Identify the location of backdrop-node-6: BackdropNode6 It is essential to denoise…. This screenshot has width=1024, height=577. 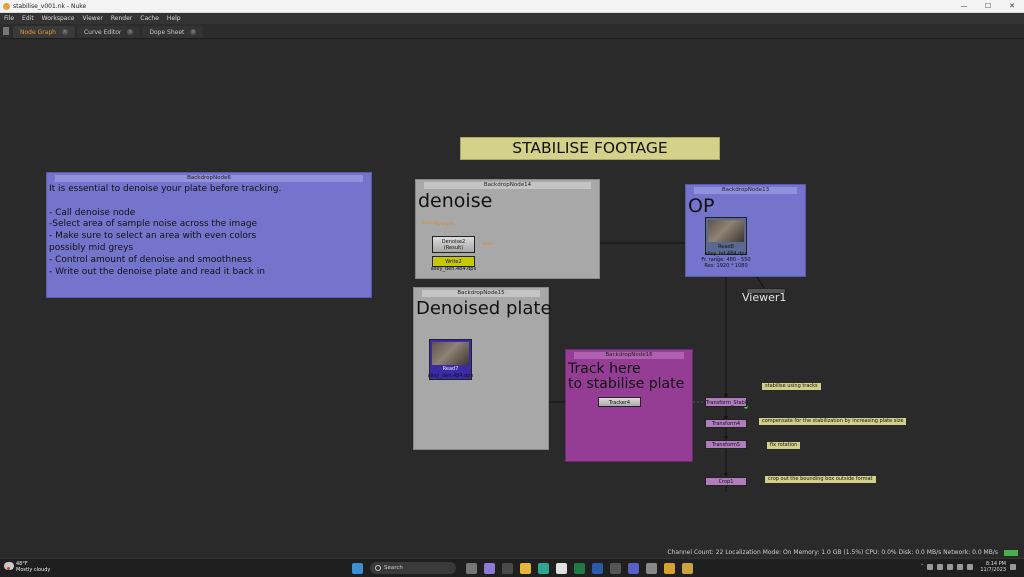
(209, 235).